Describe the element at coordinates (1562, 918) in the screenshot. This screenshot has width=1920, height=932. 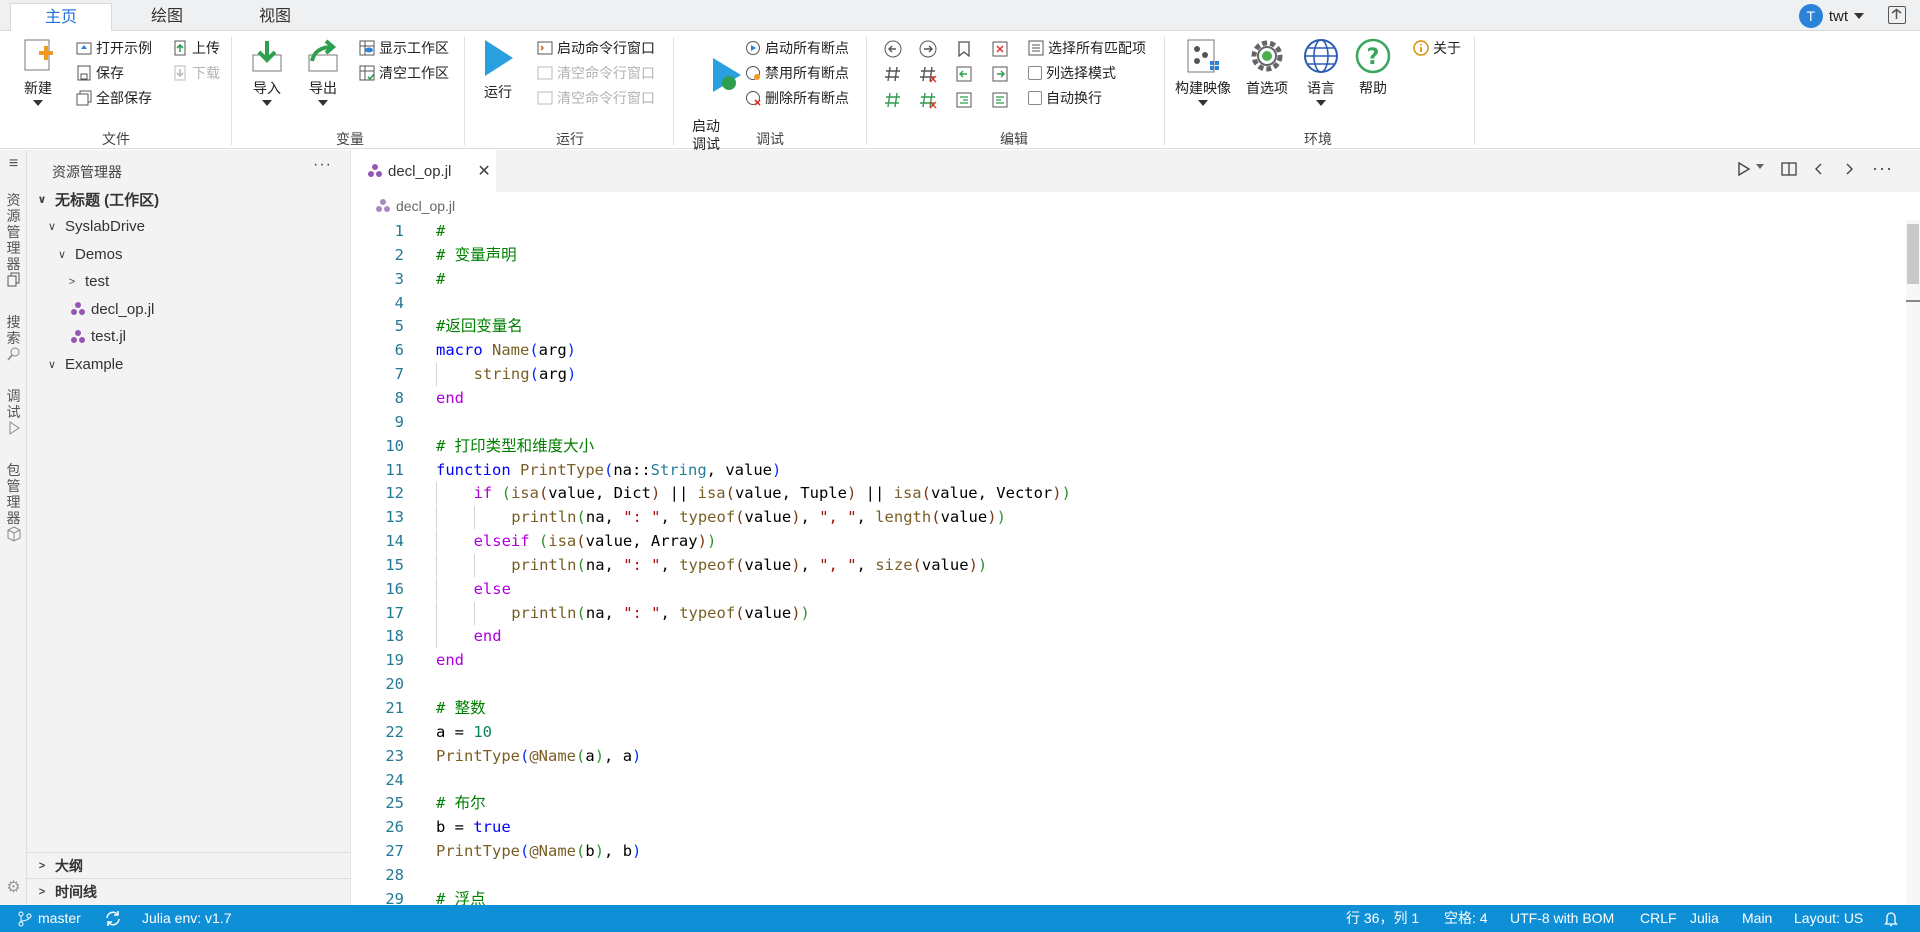
I see `encoding: UTF-8 with BOM` at that location.